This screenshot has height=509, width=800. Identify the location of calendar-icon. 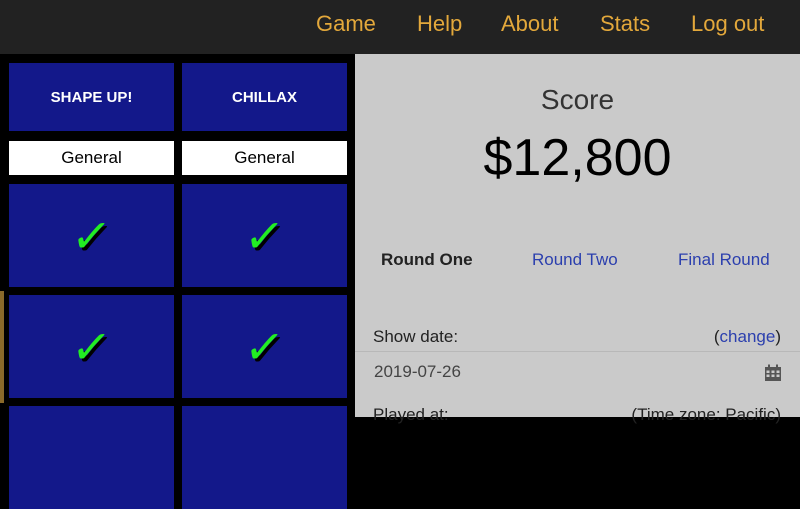
(773, 373).